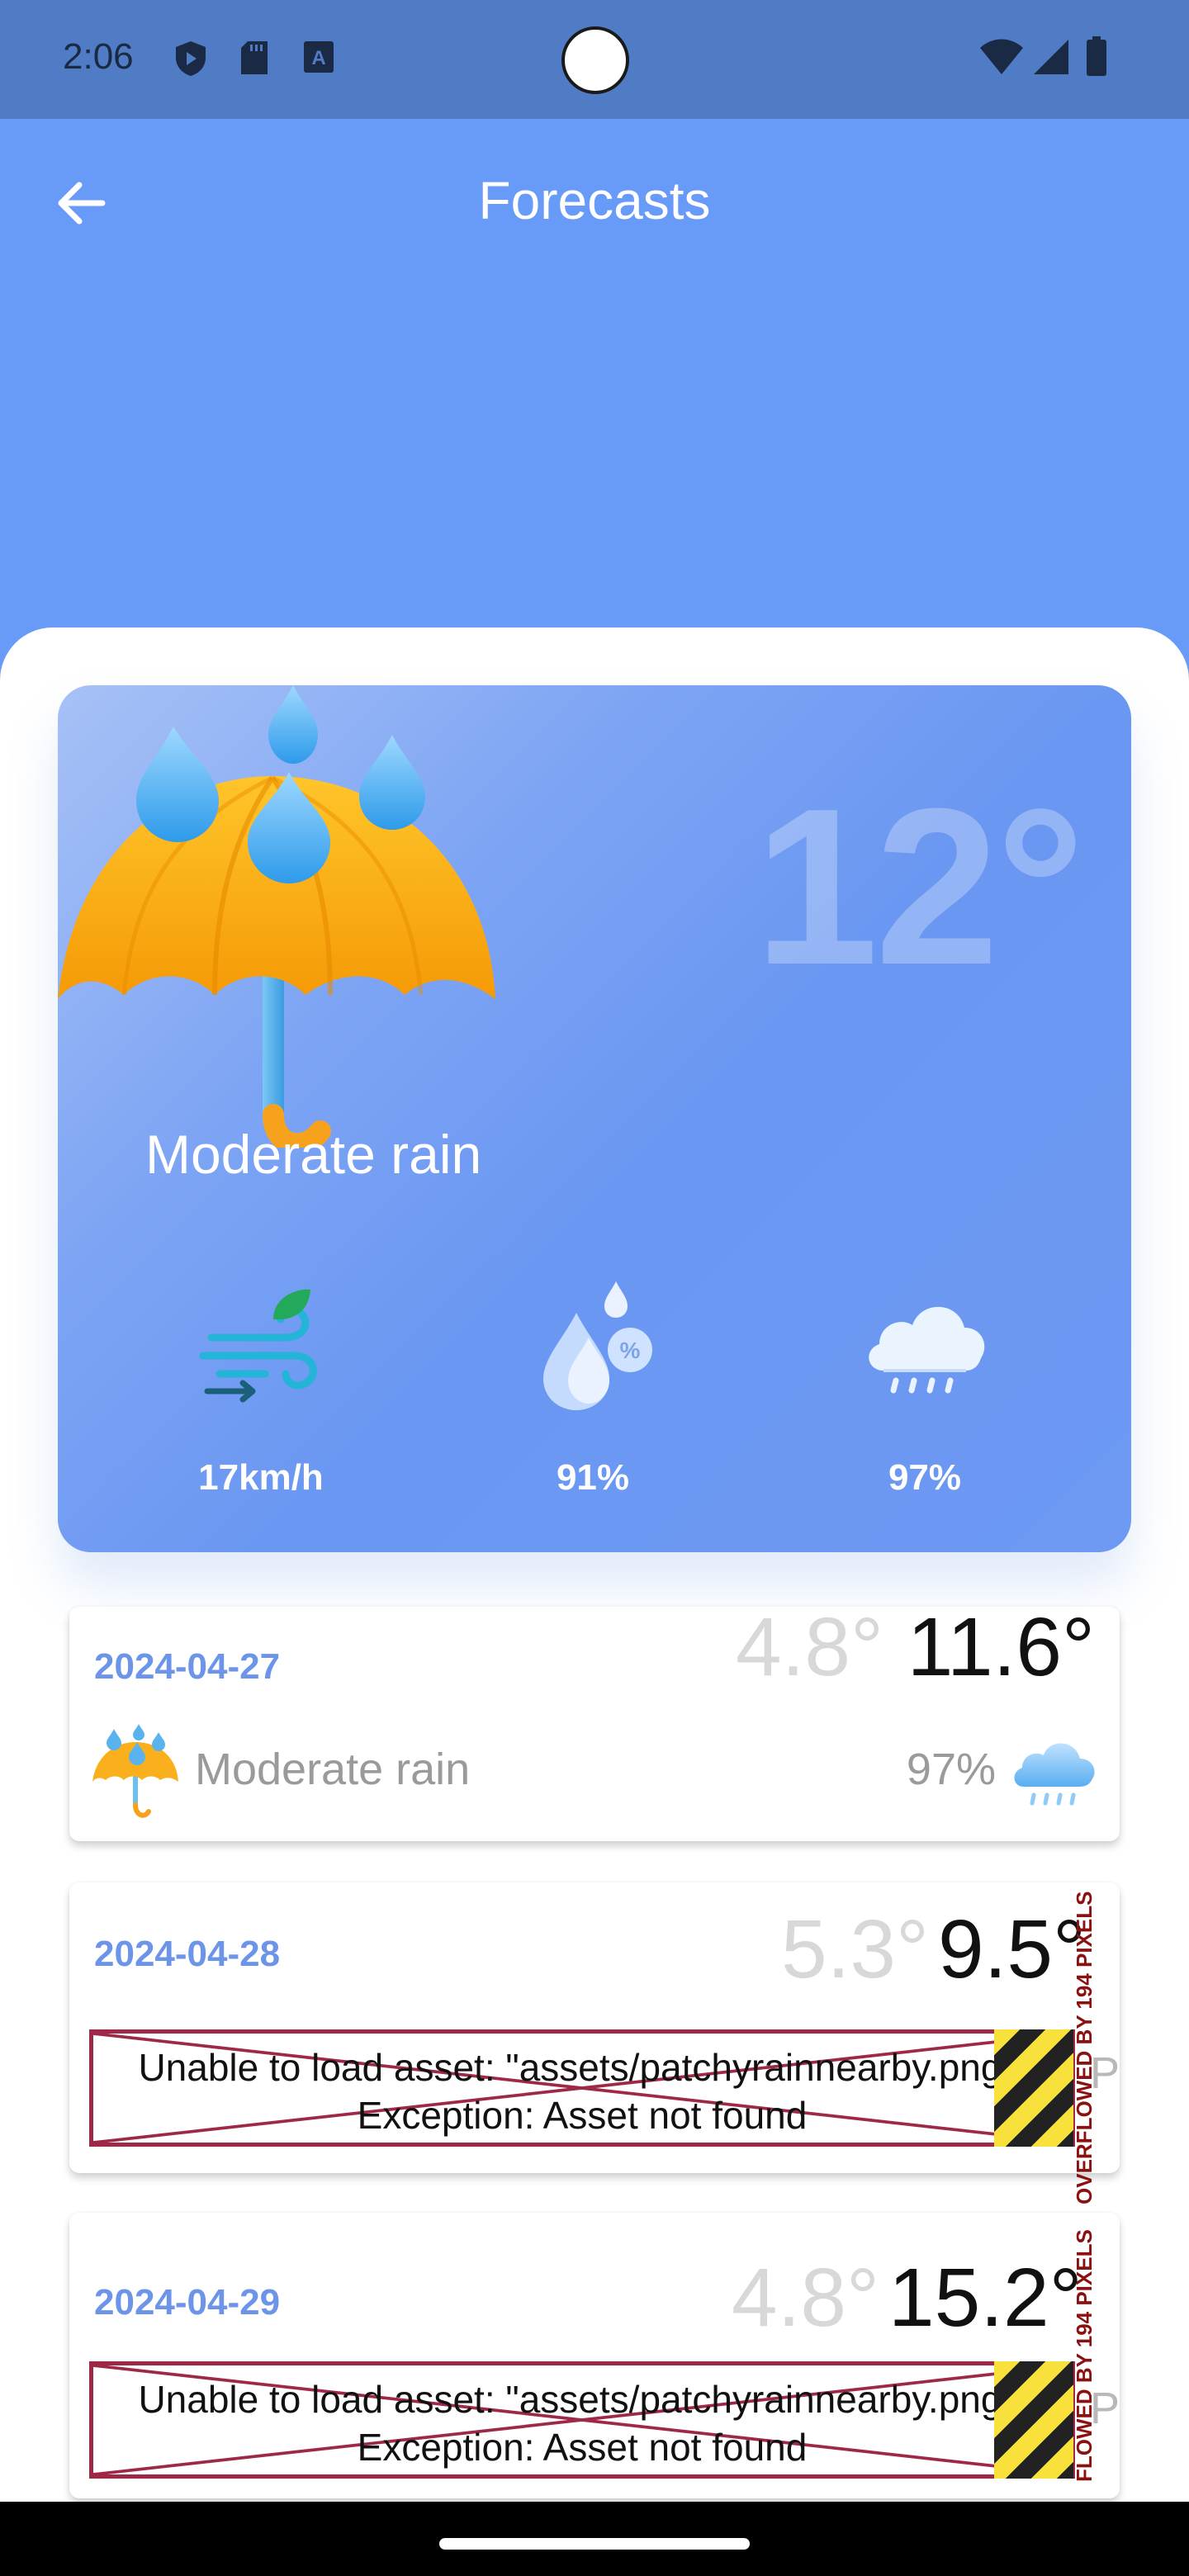 The image size is (1189, 2576). Describe the element at coordinates (254, 57) in the screenshot. I see `sd-card-icon` at that location.